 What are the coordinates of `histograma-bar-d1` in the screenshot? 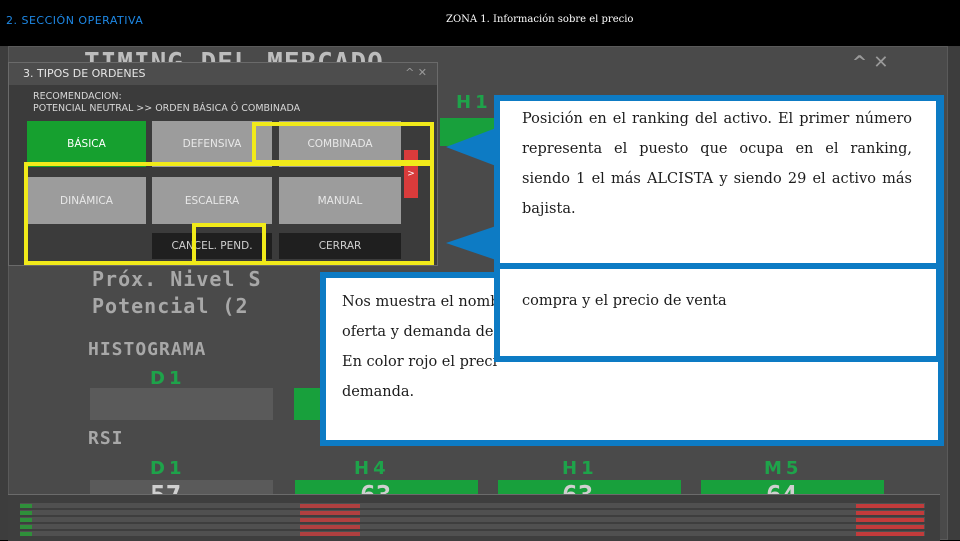 It's located at (181, 404).